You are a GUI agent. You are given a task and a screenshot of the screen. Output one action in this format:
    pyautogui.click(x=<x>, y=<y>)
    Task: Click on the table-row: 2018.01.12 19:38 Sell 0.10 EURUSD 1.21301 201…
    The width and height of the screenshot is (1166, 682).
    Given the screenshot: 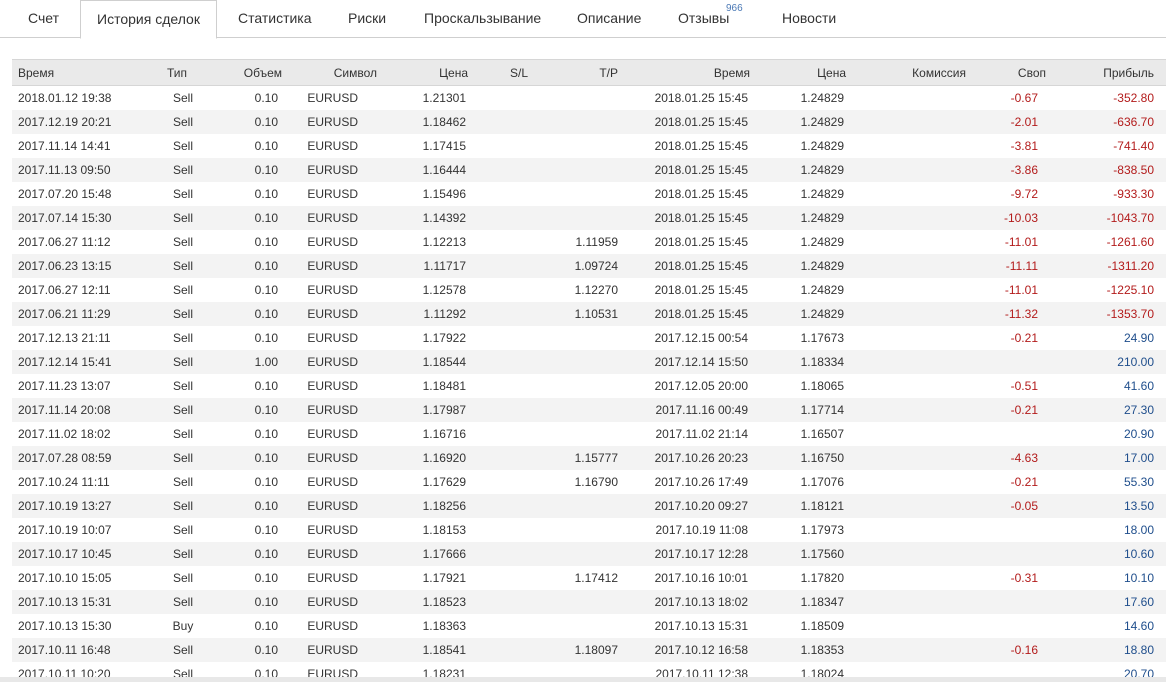 What is the action you would take?
    pyautogui.click(x=589, y=98)
    